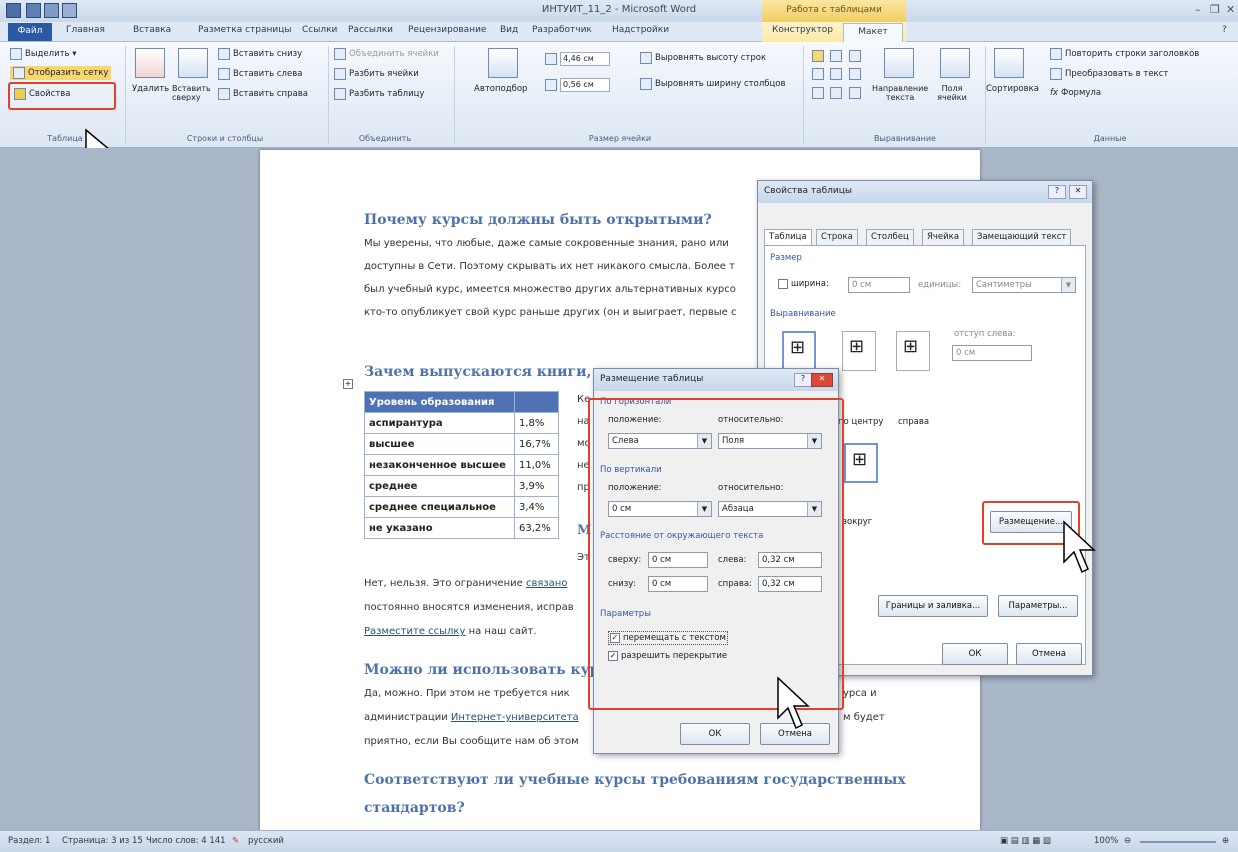  Describe the element at coordinates (1022, 237) in the screenshot. I see `tab-alt-text: Замещающий текст` at that location.